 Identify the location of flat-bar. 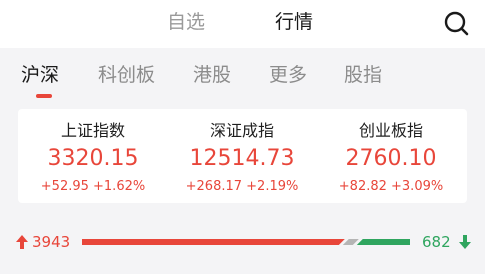
(350, 242).